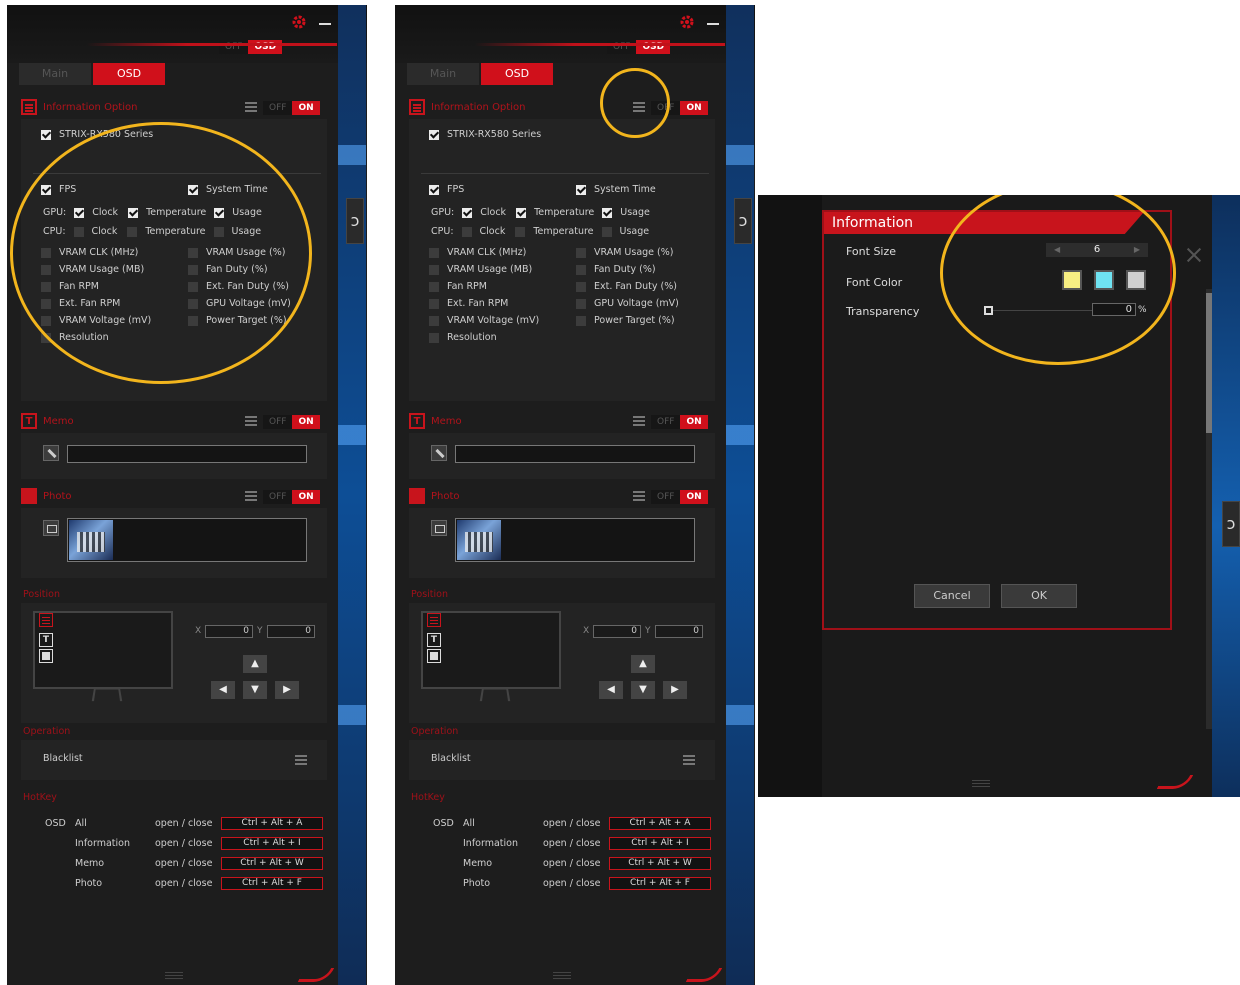  What do you see at coordinates (229, 631) in the screenshot?
I see `x-input: 0` at bounding box center [229, 631].